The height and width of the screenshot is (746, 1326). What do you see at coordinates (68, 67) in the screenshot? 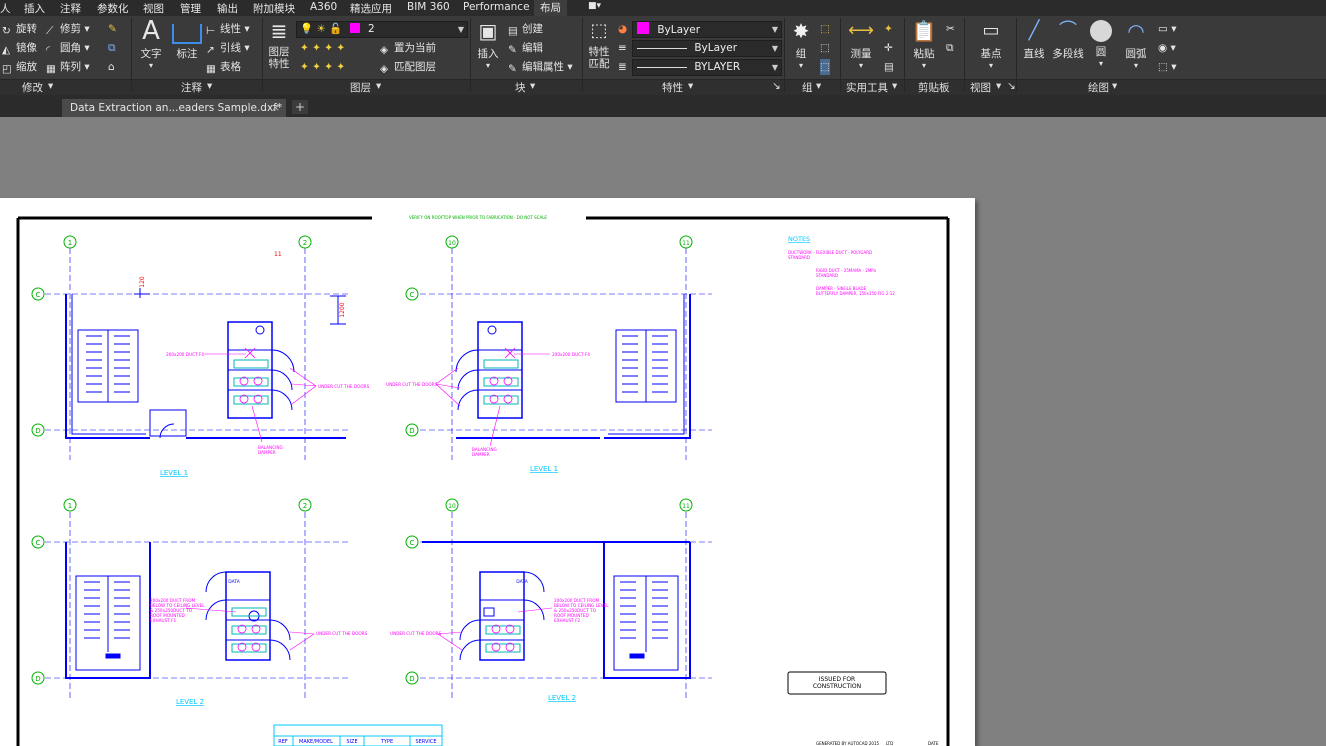
I see `array-button: ▦ 阵列 ▾` at bounding box center [68, 67].